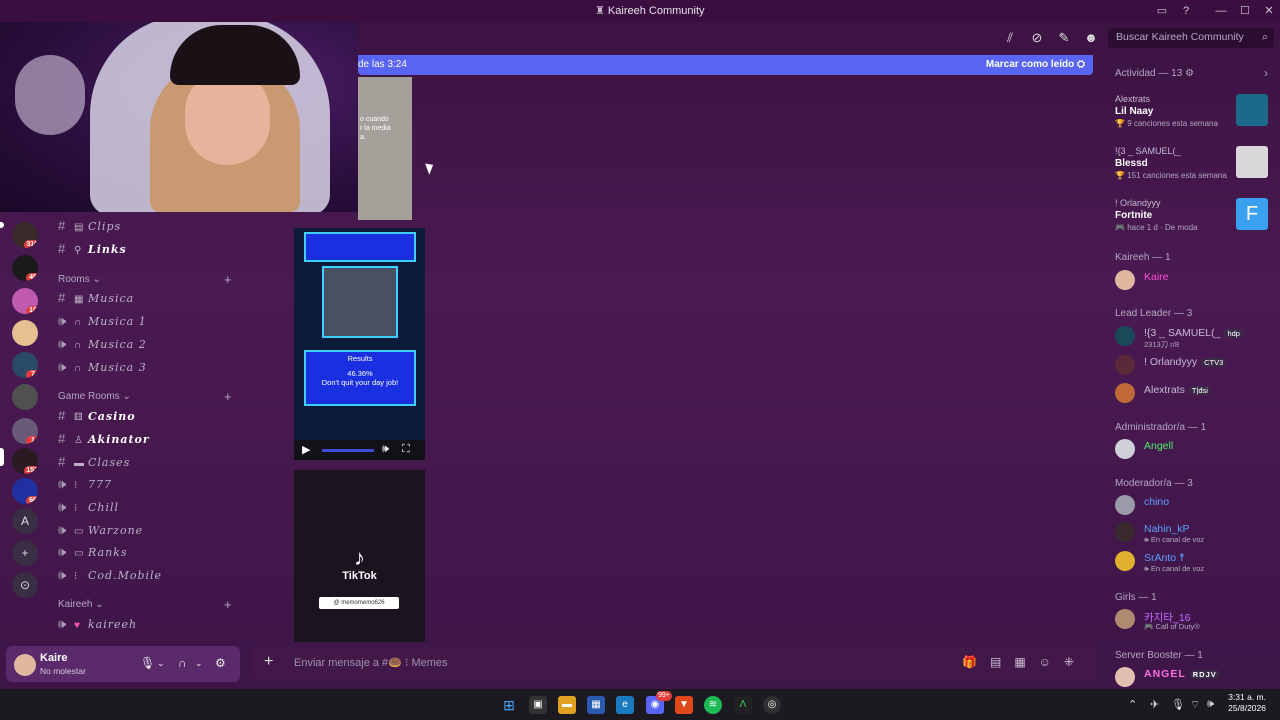  I want to click on member-name: Angell, so click(1159, 446).